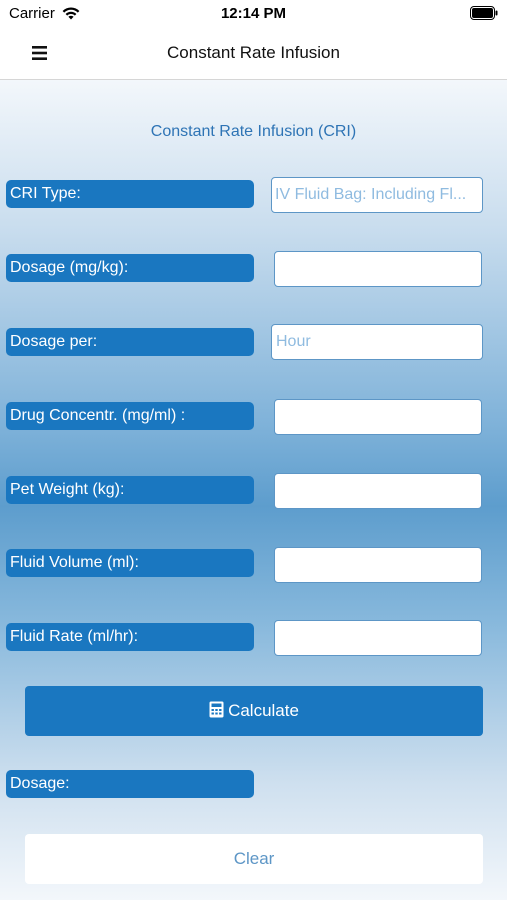 The image size is (507, 900). Describe the element at coordinates (130, 268) in the screenshot. I see `dosage-label: Dosage (mg/kg):` at that location.